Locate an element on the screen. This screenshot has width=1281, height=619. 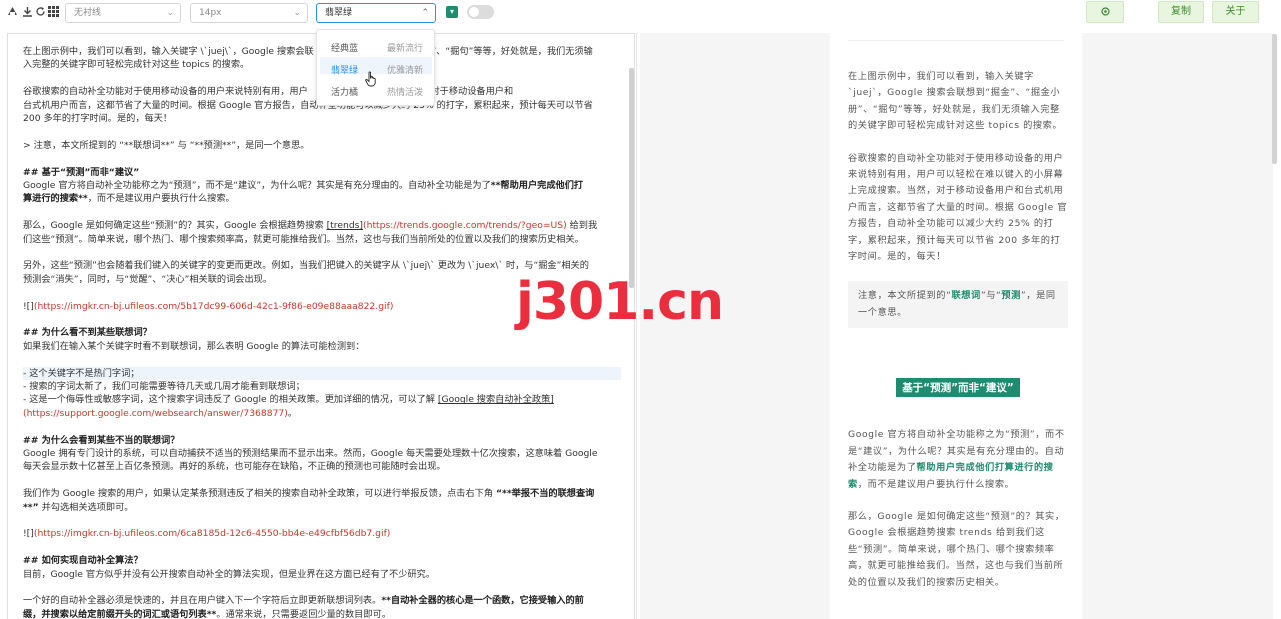
logo-icon is located at coordinates (12, 11).